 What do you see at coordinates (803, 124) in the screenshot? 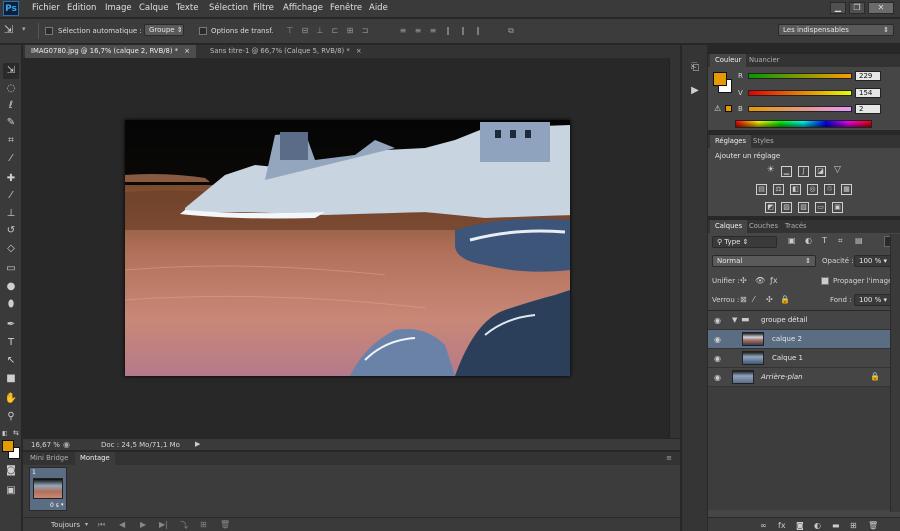
I see `color-spectrum-bar` at bounding box center [803, 124].